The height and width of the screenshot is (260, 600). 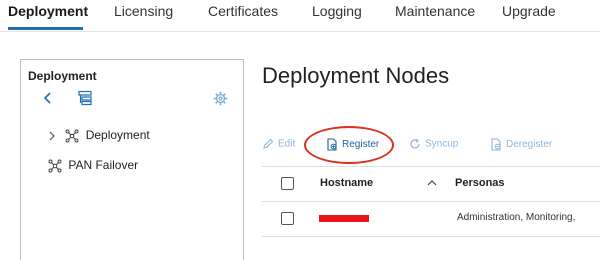 What do you see at coordinates (529, 145) in the screenshot?
I see `deregister-label: Deregister` at bounding box center [529, 145].